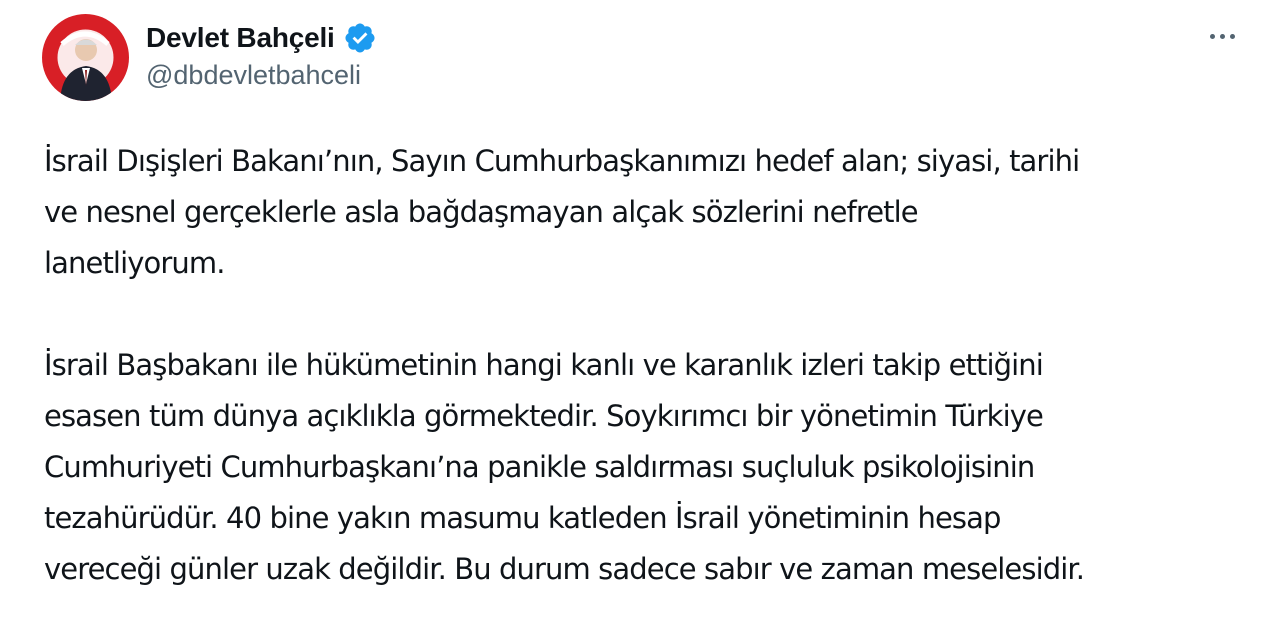 The image size is (1280, 622). I want to click on author-handle: @dbdevletbahceli, so click(253, 75).